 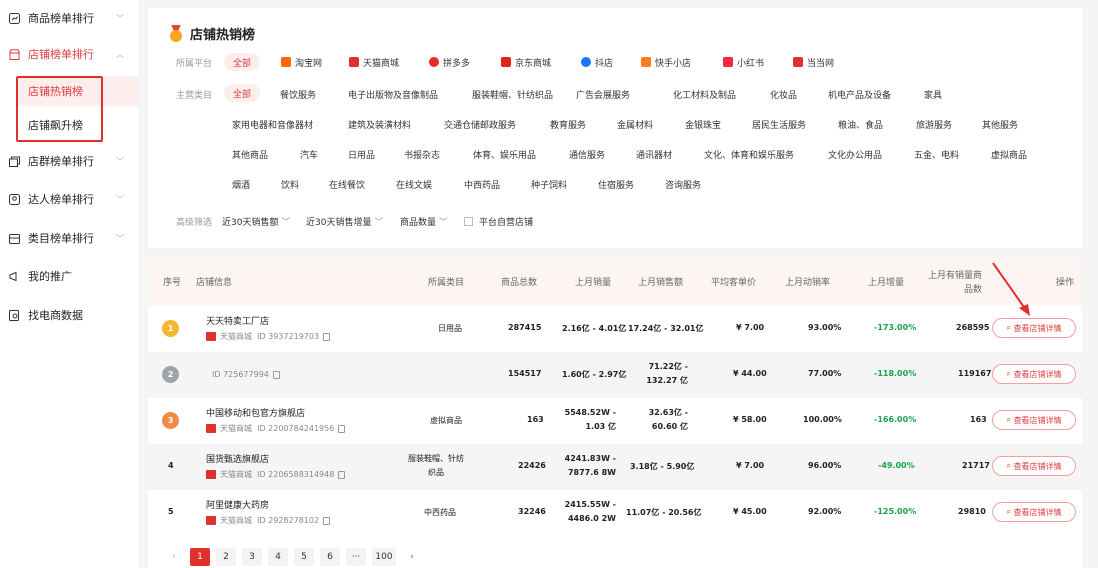 What do you see at coordinates (278, 557) in the screenshot?
I see `page-4: 4` at bounding box center [278, 557].